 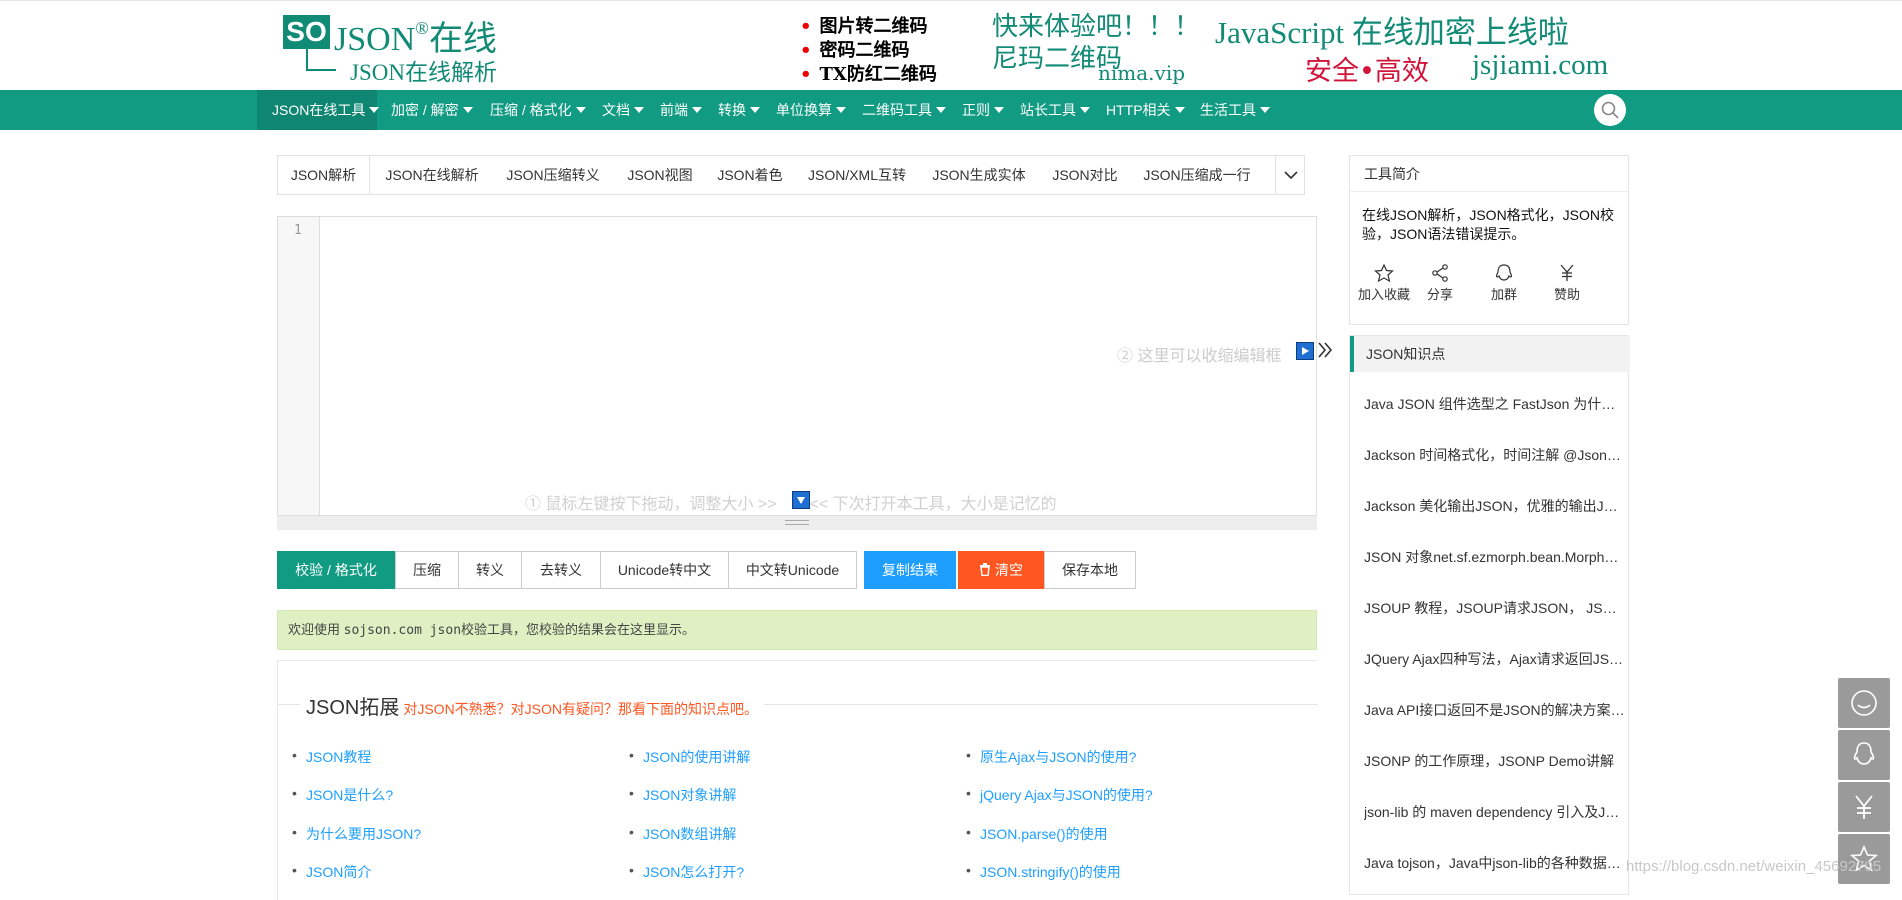 What do you see at coordinates (1141, 73) in the screenshot?
I see `ad-nima-url: nima.vip` at bounding box center [1141, 73].